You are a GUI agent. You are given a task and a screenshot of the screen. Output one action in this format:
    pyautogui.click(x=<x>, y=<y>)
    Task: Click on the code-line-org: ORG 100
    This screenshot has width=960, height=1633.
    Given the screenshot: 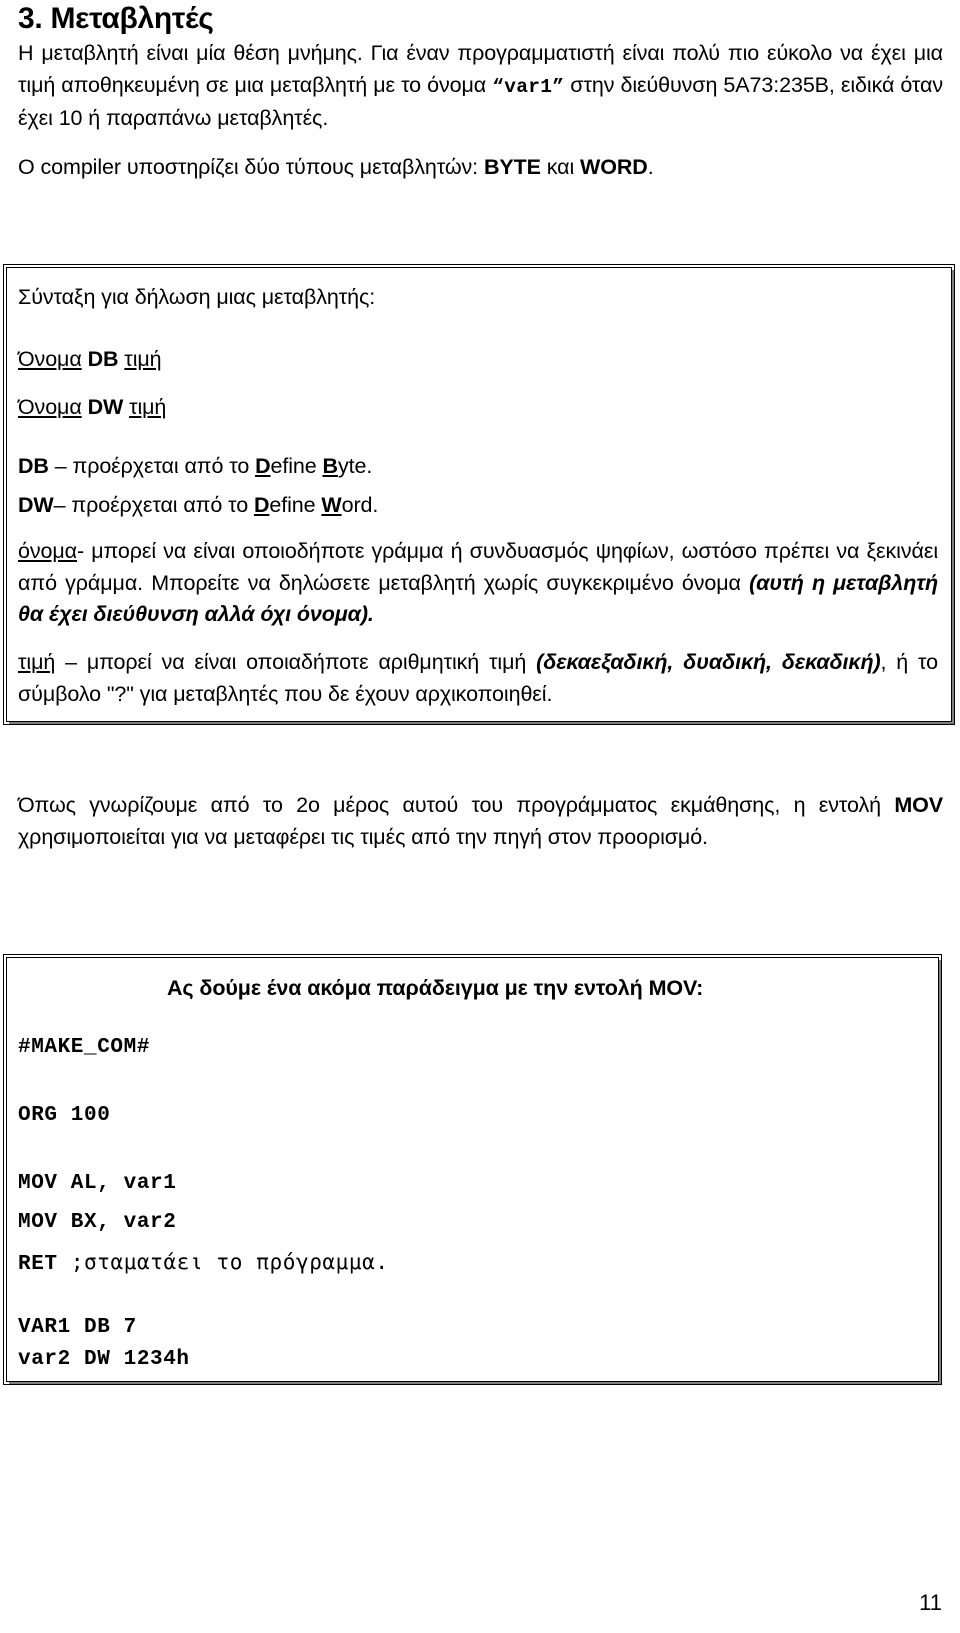 What is the action you would take?
    pyautogui.click(x=64, y=1115)
    